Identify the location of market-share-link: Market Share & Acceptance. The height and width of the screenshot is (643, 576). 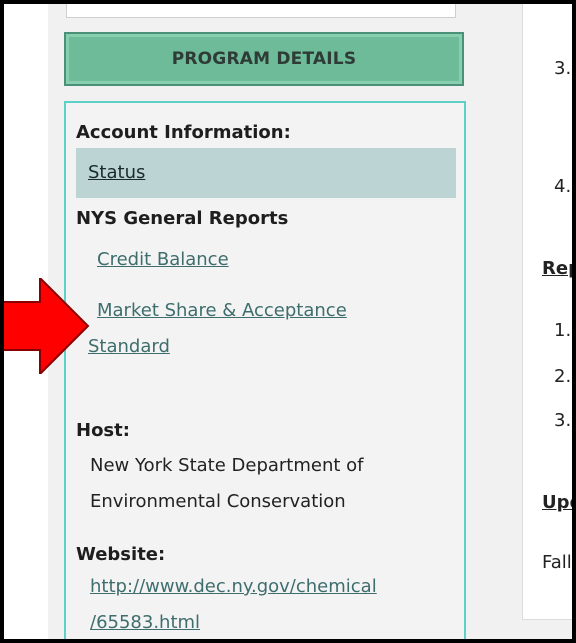
(222, 310).